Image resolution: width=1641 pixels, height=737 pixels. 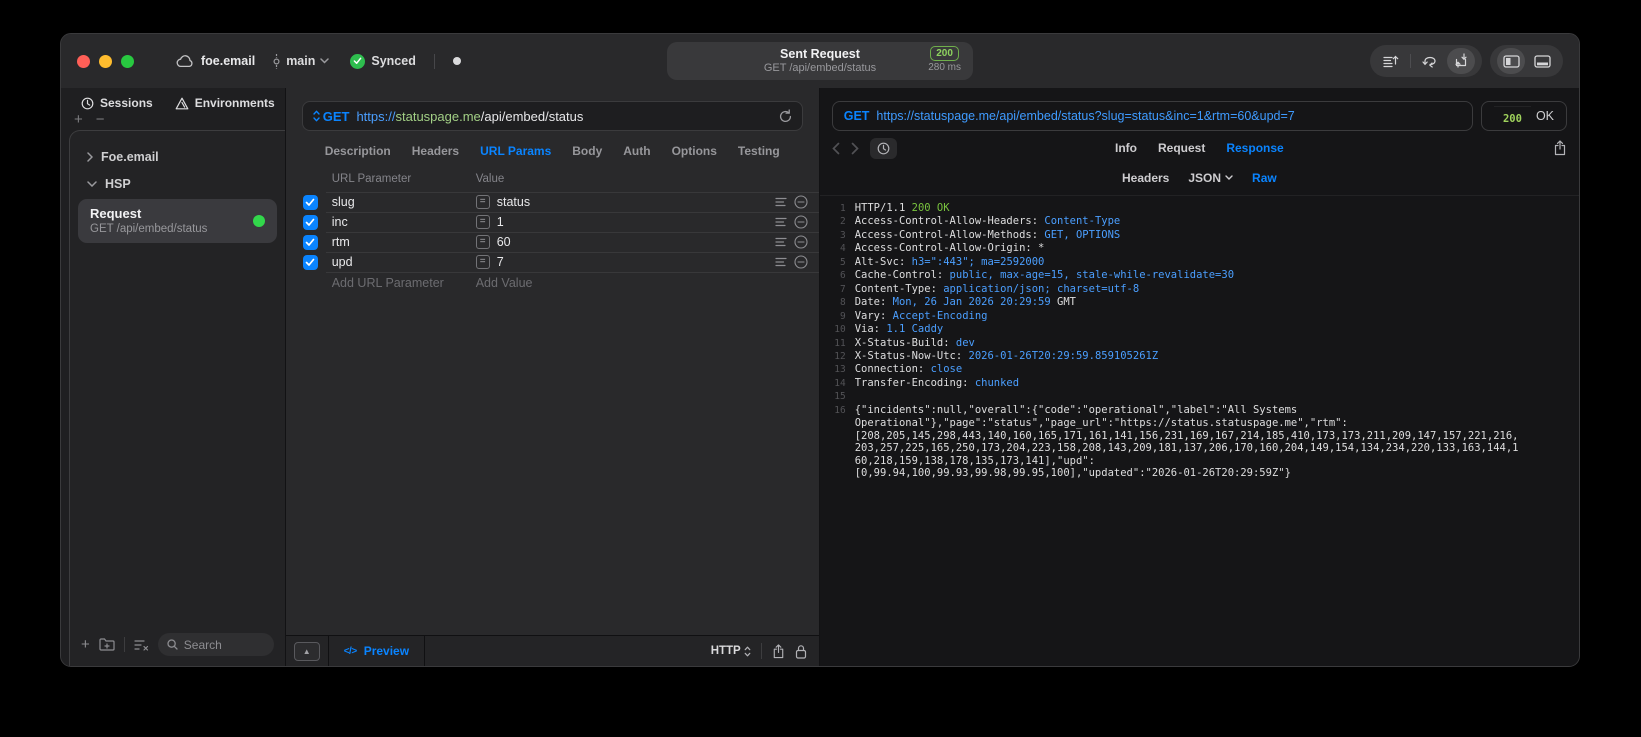 I want to click on search-input: Search, so click(x=215, y=644).